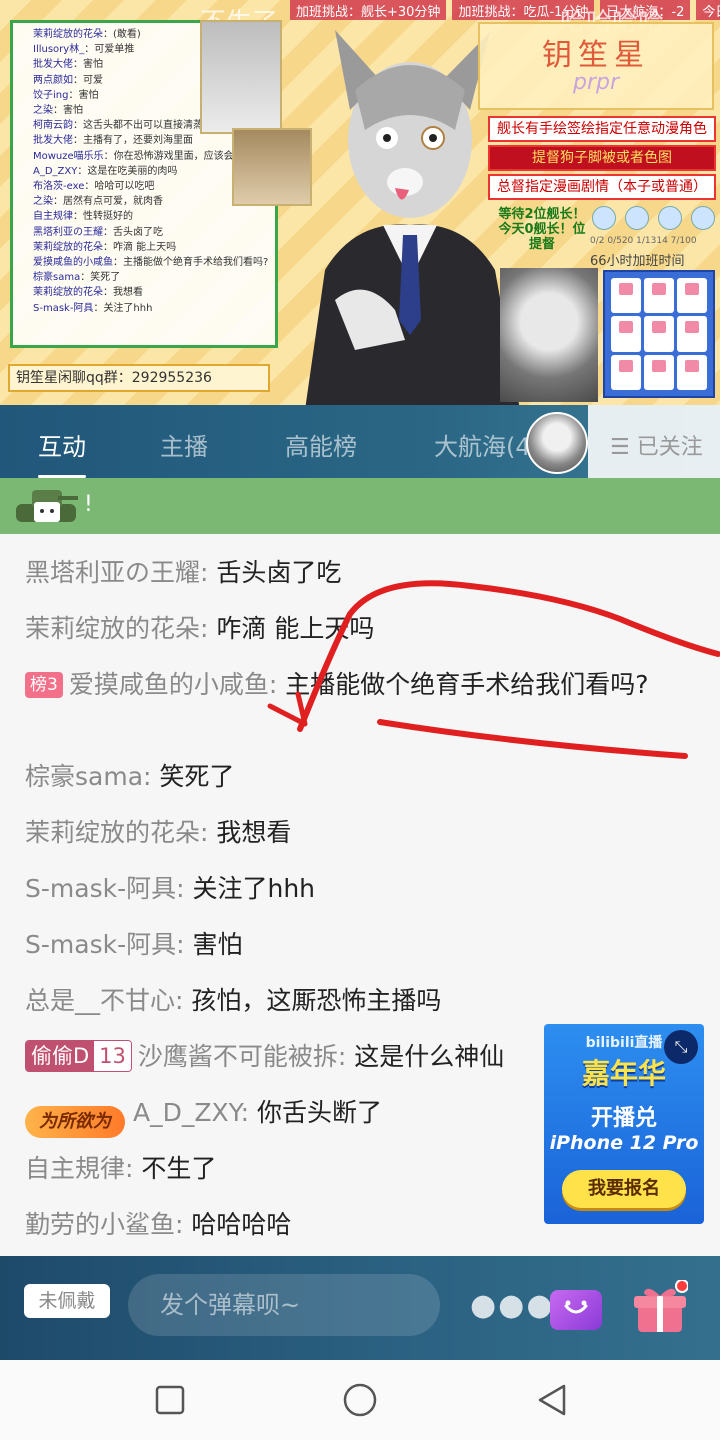  What do you see at coordinates (83, 217) in the screenshot?
I see `overlay-chat-line: 自主规律：性转挺好的` at bounding box center [83, 217].